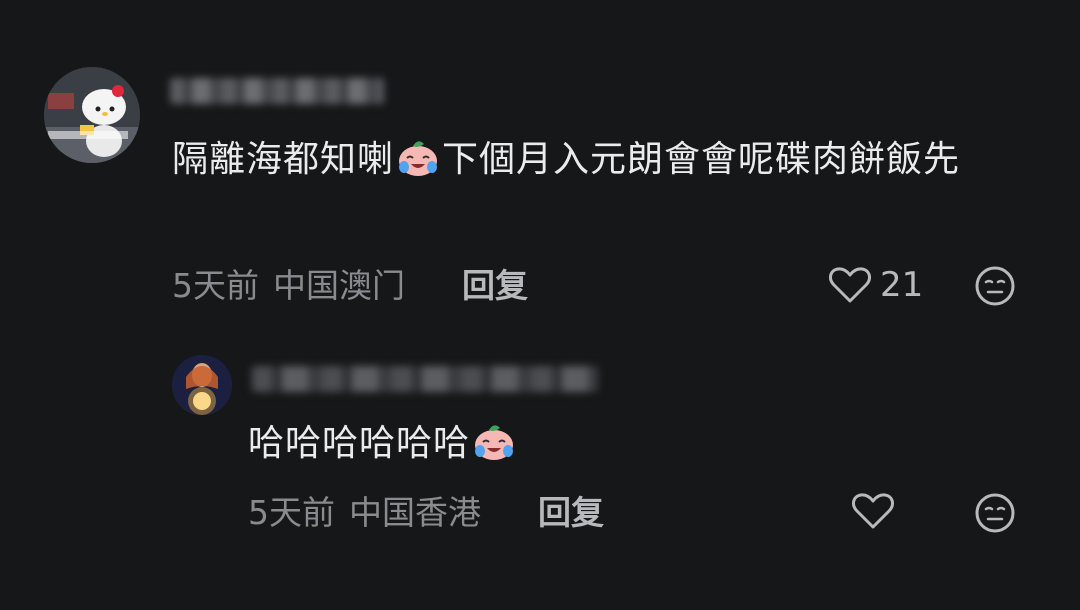 The image size is (1080, 610). Describe the element at coordinates (598, 444) in the screenshot. I see `reply-body: 哈哈哈哈哈哈` at that location.